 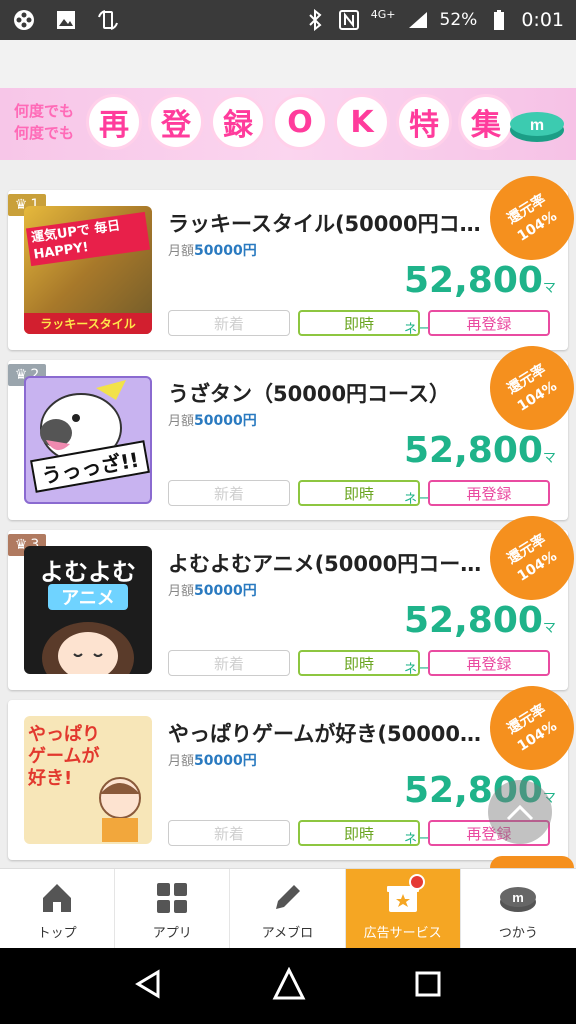 I want to click on home-icon, so click(x=57, y=898).